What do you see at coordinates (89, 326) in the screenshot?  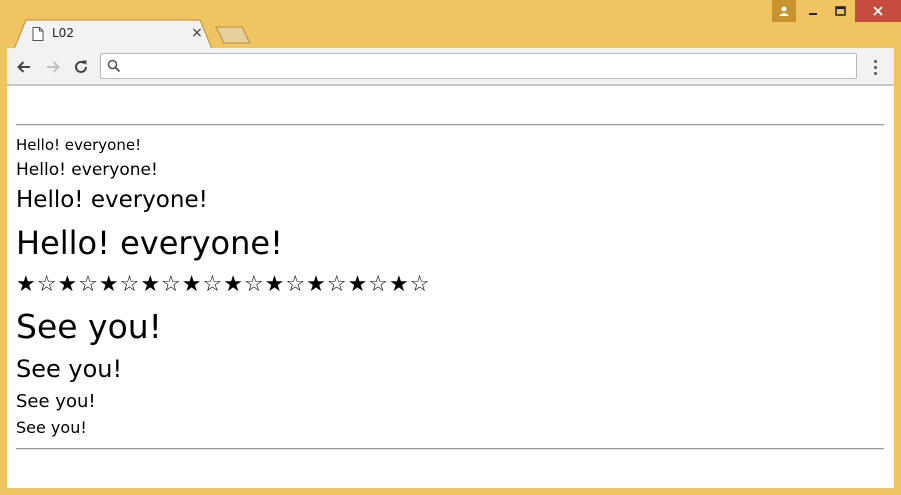 I see `seeyou-line-1: See you!` at bounding box center [89, 326].